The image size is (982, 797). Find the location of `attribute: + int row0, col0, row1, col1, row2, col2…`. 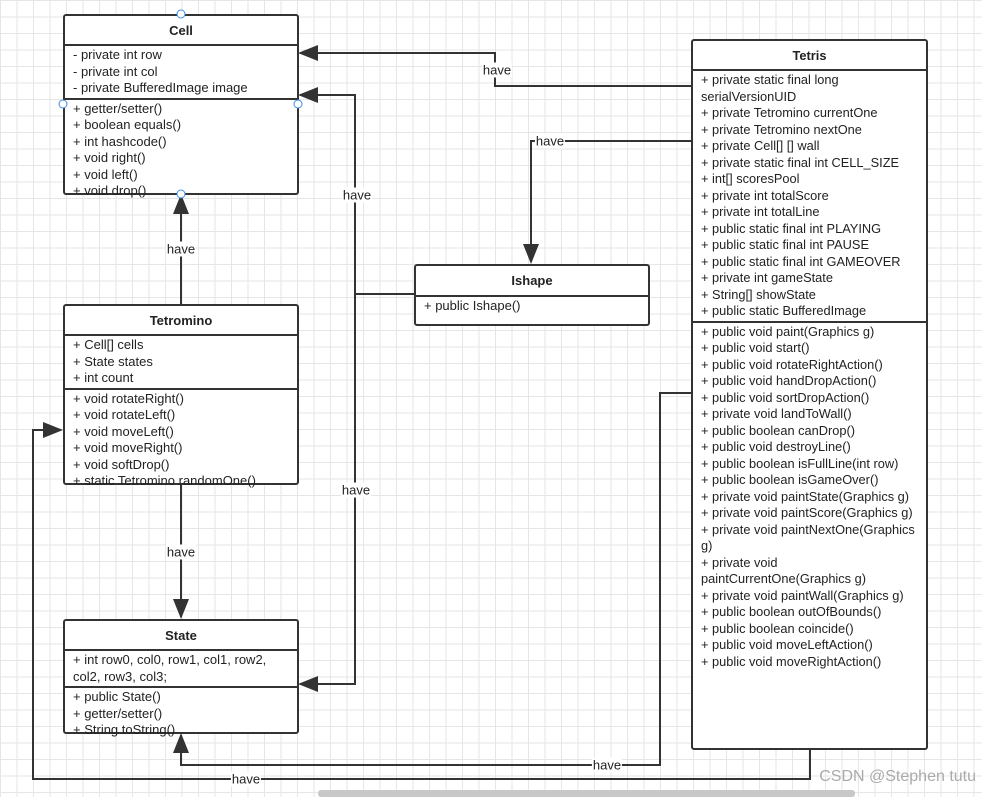

attribute: + int row0, col0, row1, col1, row2, col2… is located at coordinates (170, 668).